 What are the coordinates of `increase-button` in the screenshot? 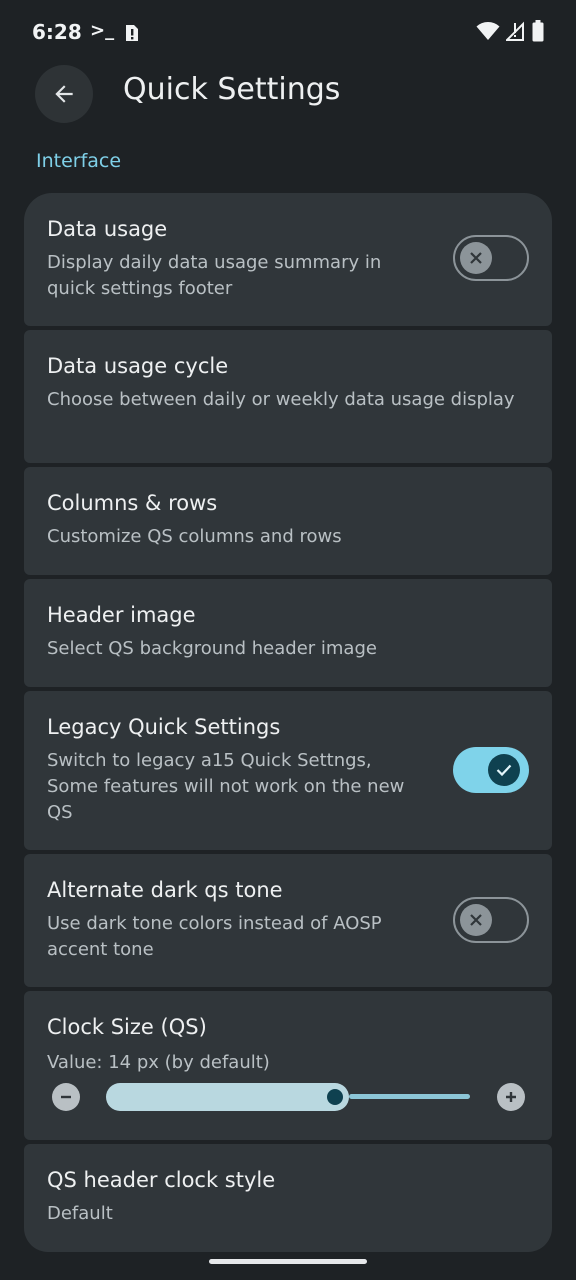 It's located at (511, 1097).